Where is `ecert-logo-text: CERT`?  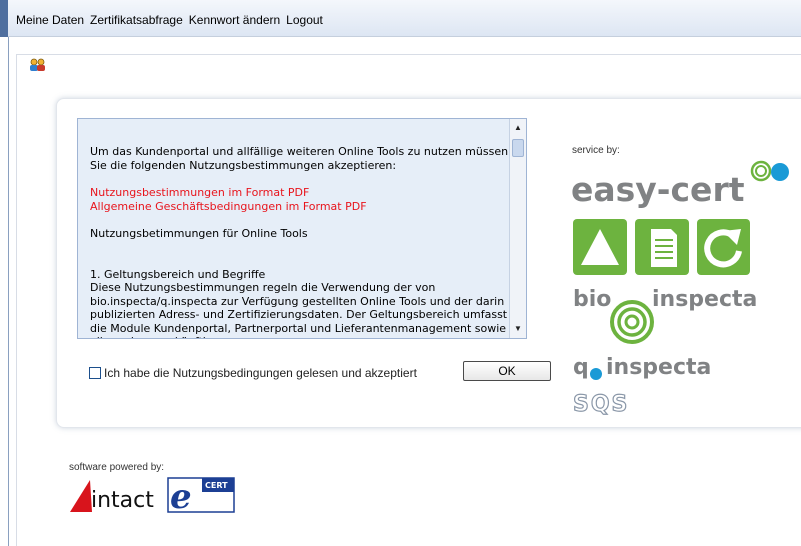 ecert-logo-text: CERT is located at coordinates (216, 485).